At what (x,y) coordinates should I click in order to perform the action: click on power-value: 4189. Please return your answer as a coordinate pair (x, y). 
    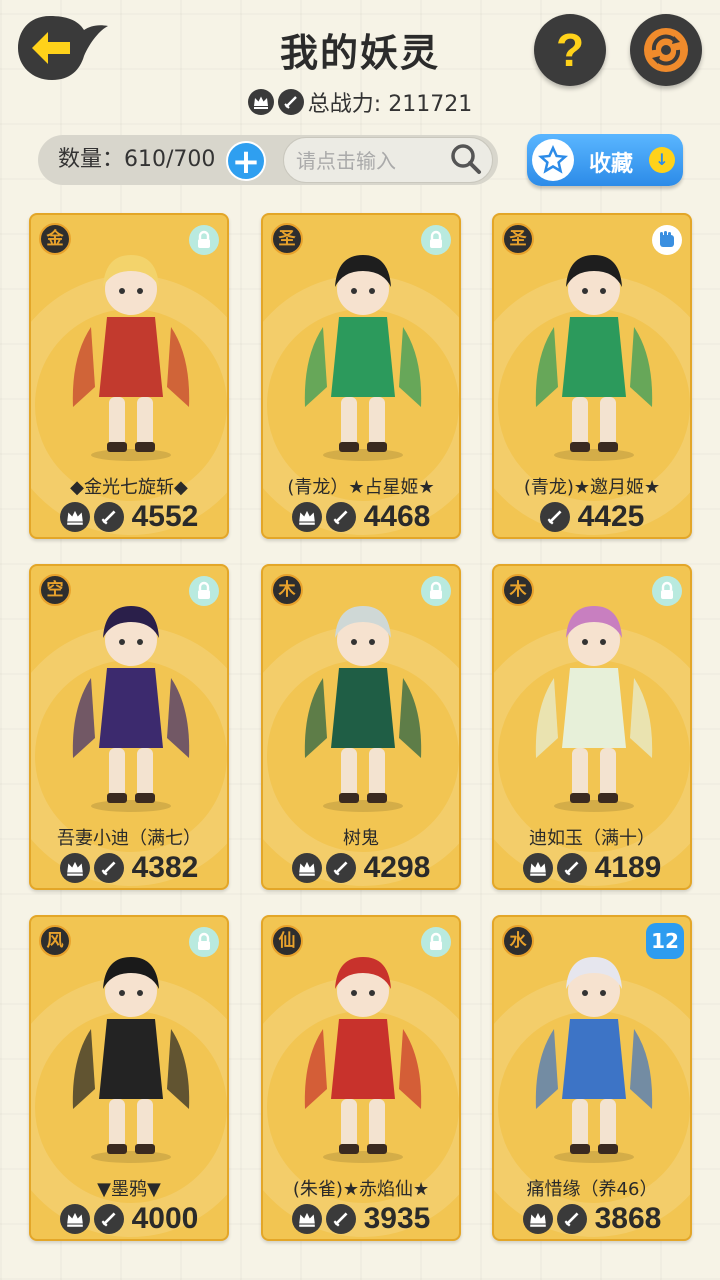
    Looking at the image, I should click on (628, 867).